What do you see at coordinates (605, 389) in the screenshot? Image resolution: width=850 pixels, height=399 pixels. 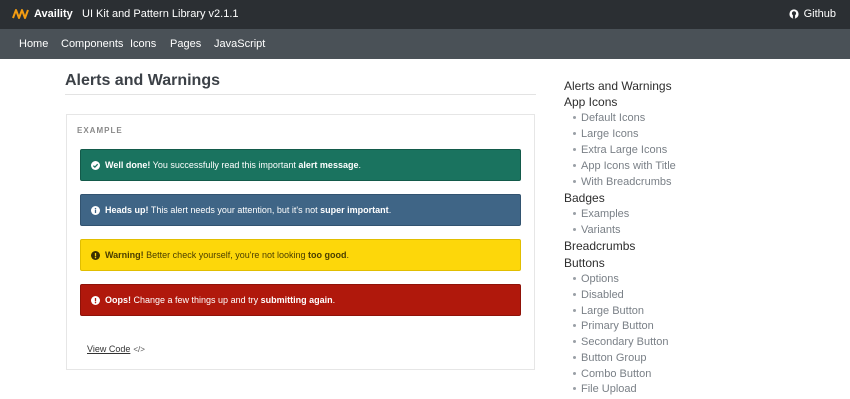 I see `sidebar-item-file-upload: File Upload` at bounding box center [605, 389].